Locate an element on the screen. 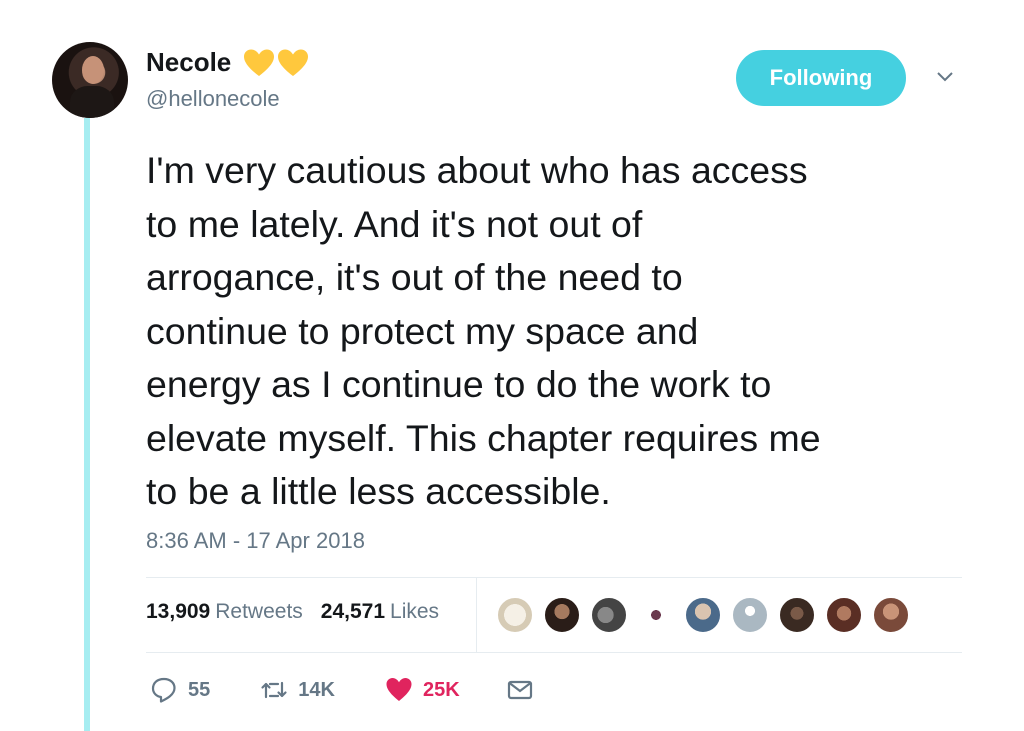 This screenshot has width=1024, height=731. retweet-icon is located at coordinates (274, 690).